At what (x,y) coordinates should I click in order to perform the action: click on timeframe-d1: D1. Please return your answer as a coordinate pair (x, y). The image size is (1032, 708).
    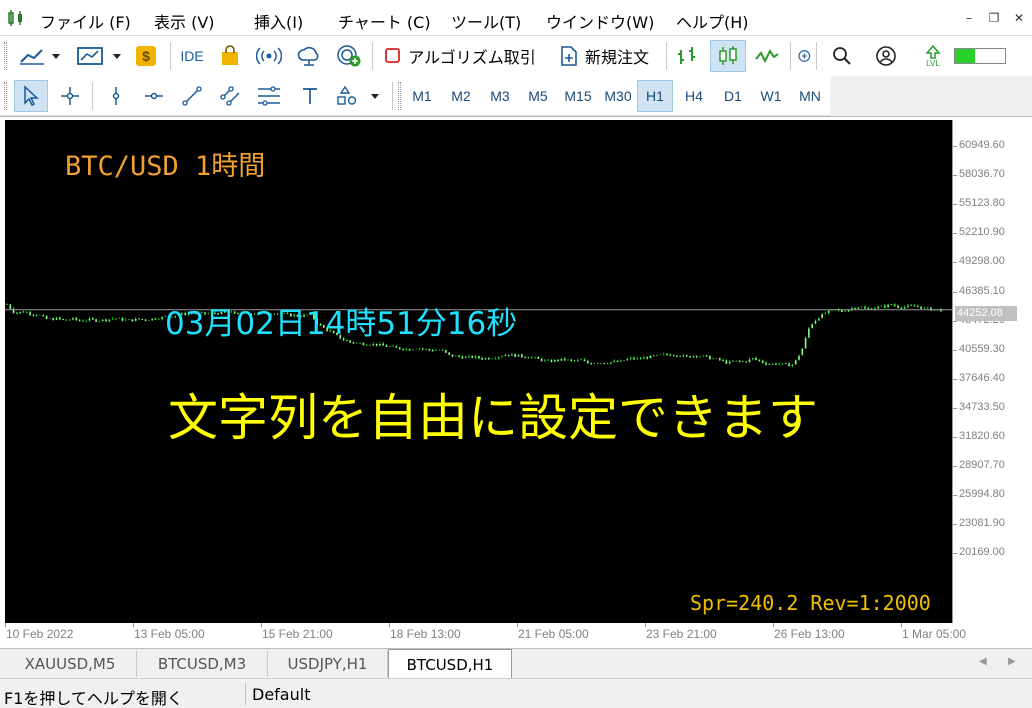
    Looking at the image, I should click on (733, 96).